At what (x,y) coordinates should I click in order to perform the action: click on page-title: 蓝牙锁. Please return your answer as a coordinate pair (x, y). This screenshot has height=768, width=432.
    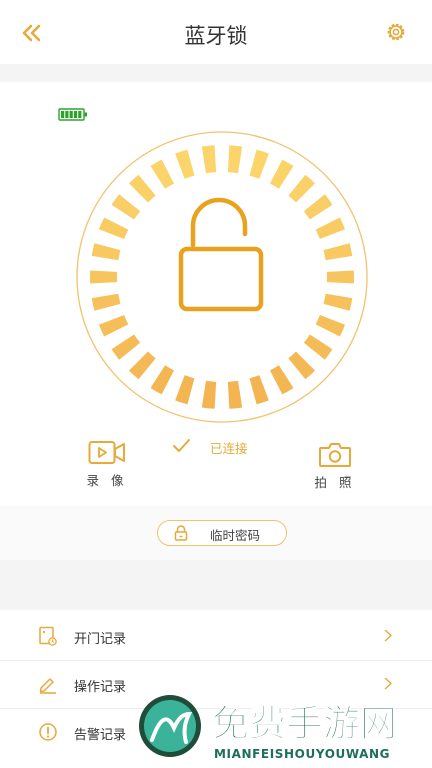
    Looking at the image, I should click on (216, 36).